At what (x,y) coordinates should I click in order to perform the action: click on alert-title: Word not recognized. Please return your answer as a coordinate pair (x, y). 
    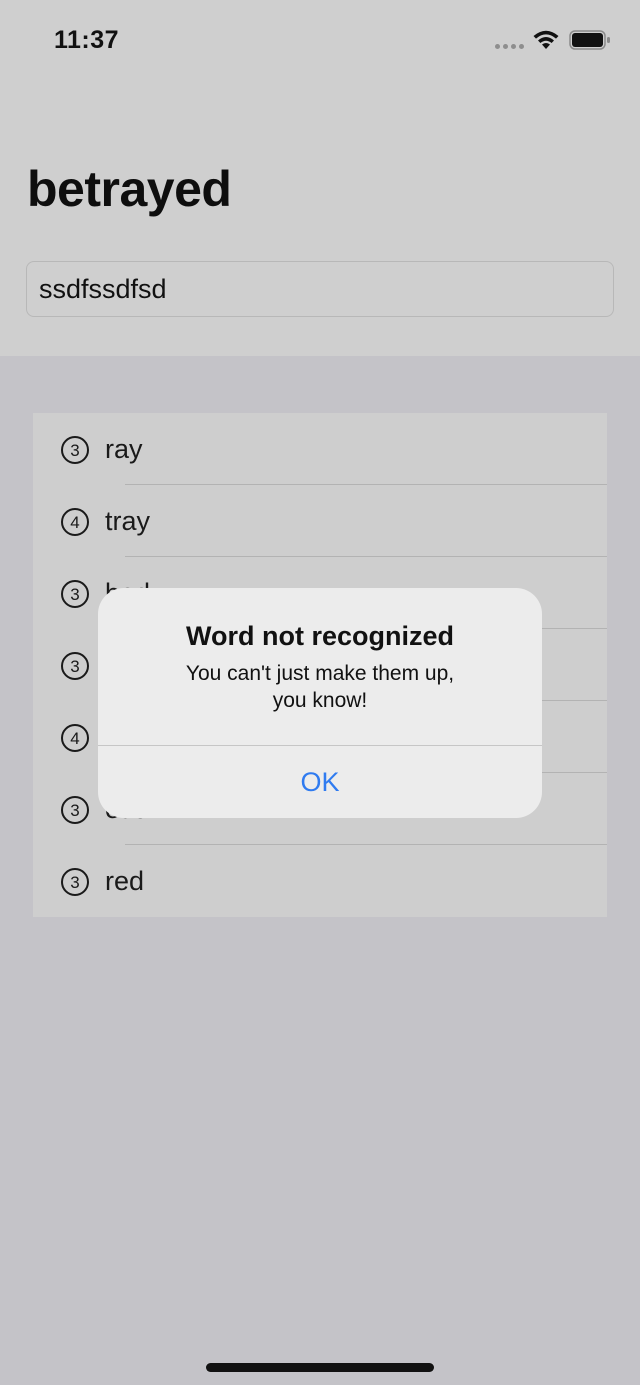
    Looking at the image, I should click on (320, 636).